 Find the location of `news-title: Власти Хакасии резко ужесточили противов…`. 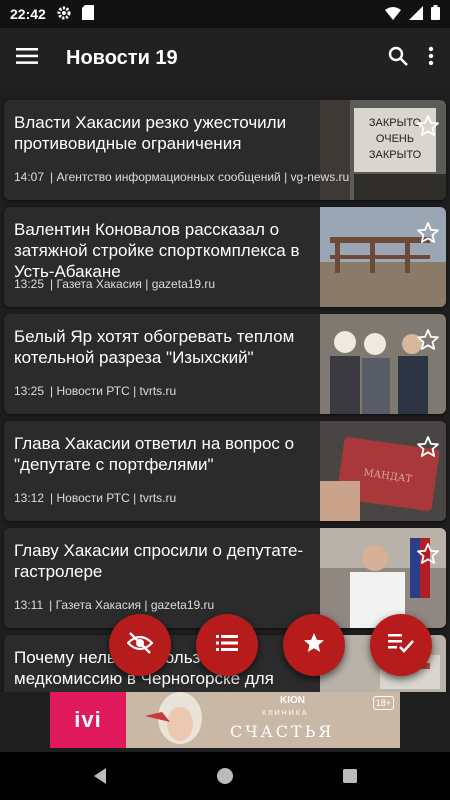

news-title: Власти Хакасии резко ужесточили противов… is located at coordinates (150, 133).